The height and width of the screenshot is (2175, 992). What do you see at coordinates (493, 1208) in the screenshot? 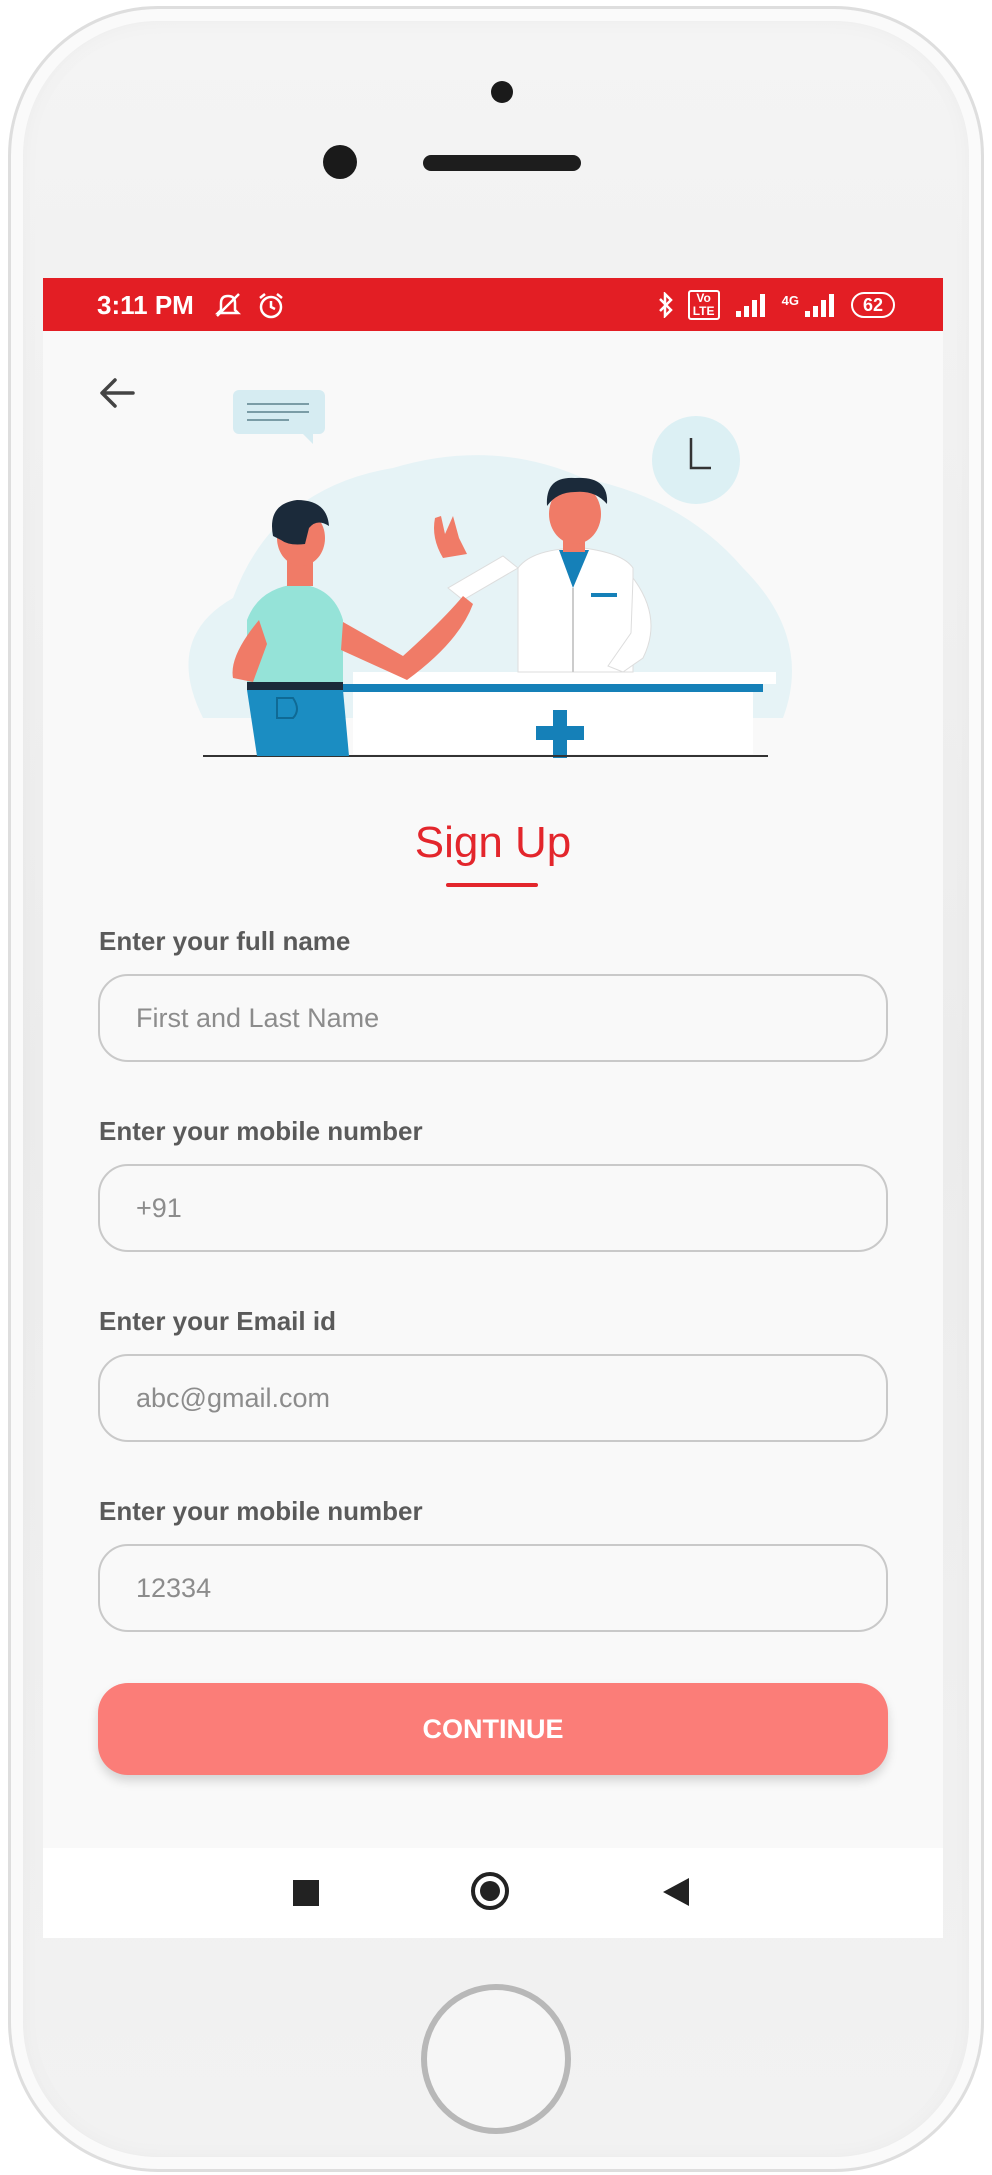
I see `mobile-number-input` at bounding box center [493, 1208].